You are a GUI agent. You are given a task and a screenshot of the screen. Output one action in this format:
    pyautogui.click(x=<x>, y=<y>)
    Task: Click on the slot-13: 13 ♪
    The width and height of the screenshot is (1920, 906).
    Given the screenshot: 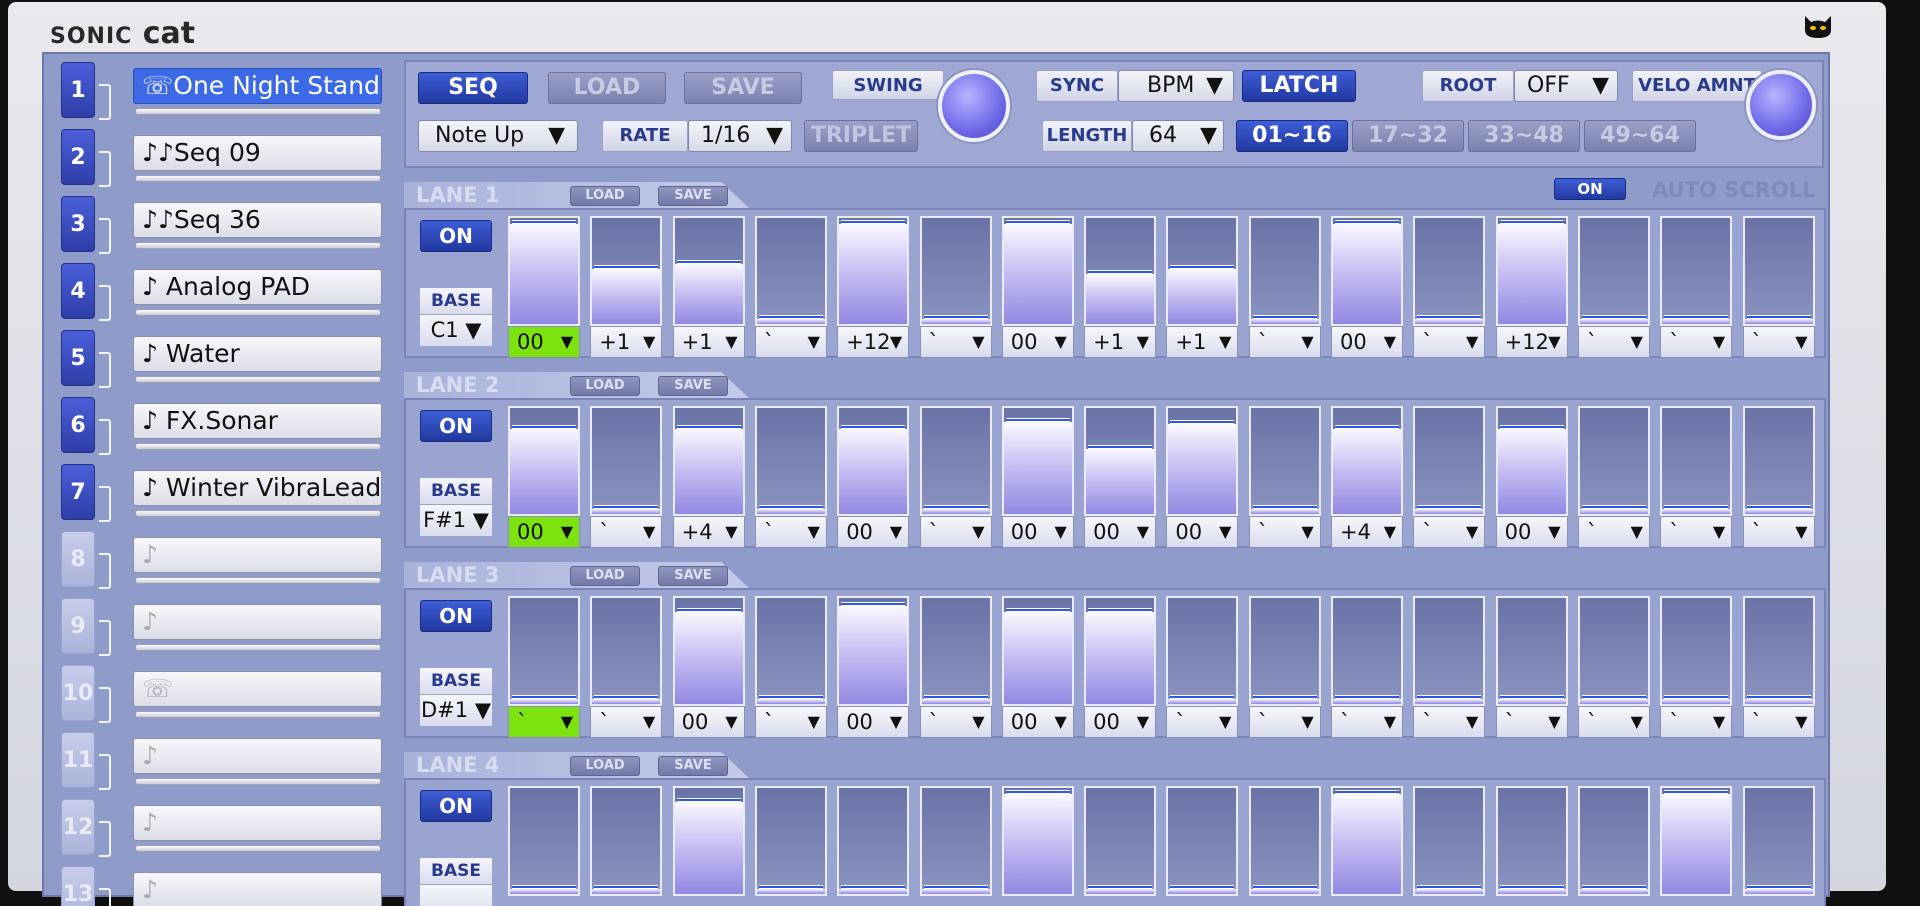 What is the action you would take?
    pyautogui.click(x=227, y=884)
    